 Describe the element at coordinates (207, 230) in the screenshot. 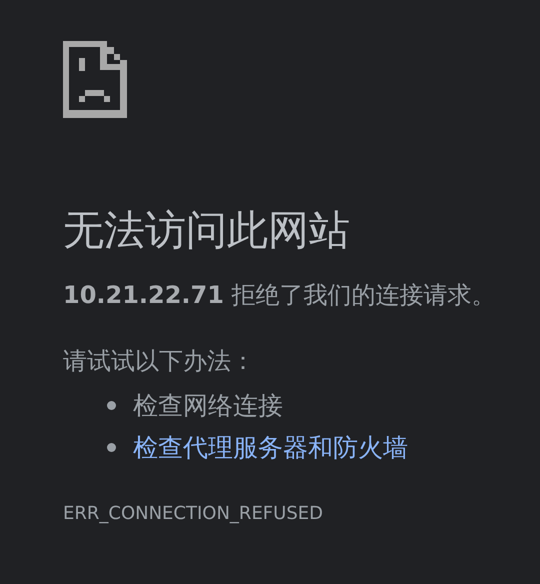

I see `error-heading: 无法访问此网站` at that location.